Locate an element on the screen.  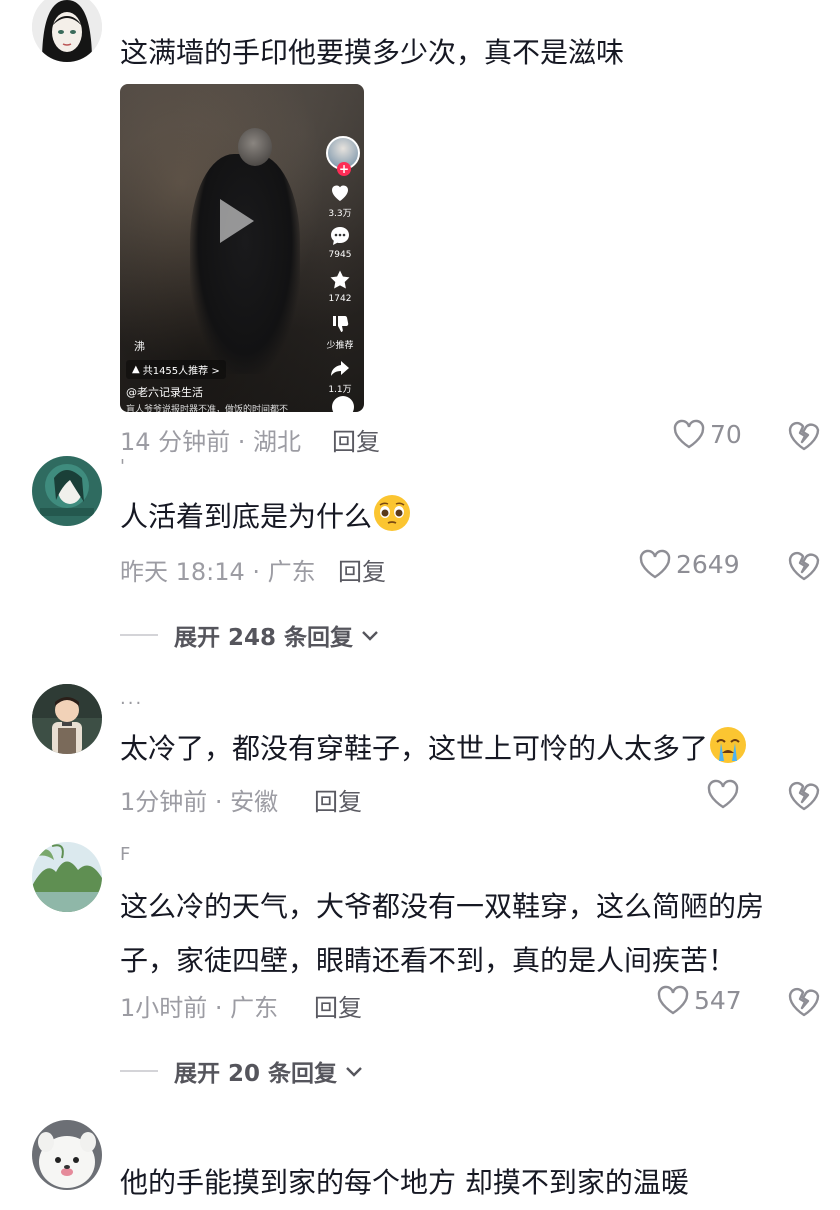
comment-text-row: 人活着到底是为什么 is located at coordinates (465, 517).